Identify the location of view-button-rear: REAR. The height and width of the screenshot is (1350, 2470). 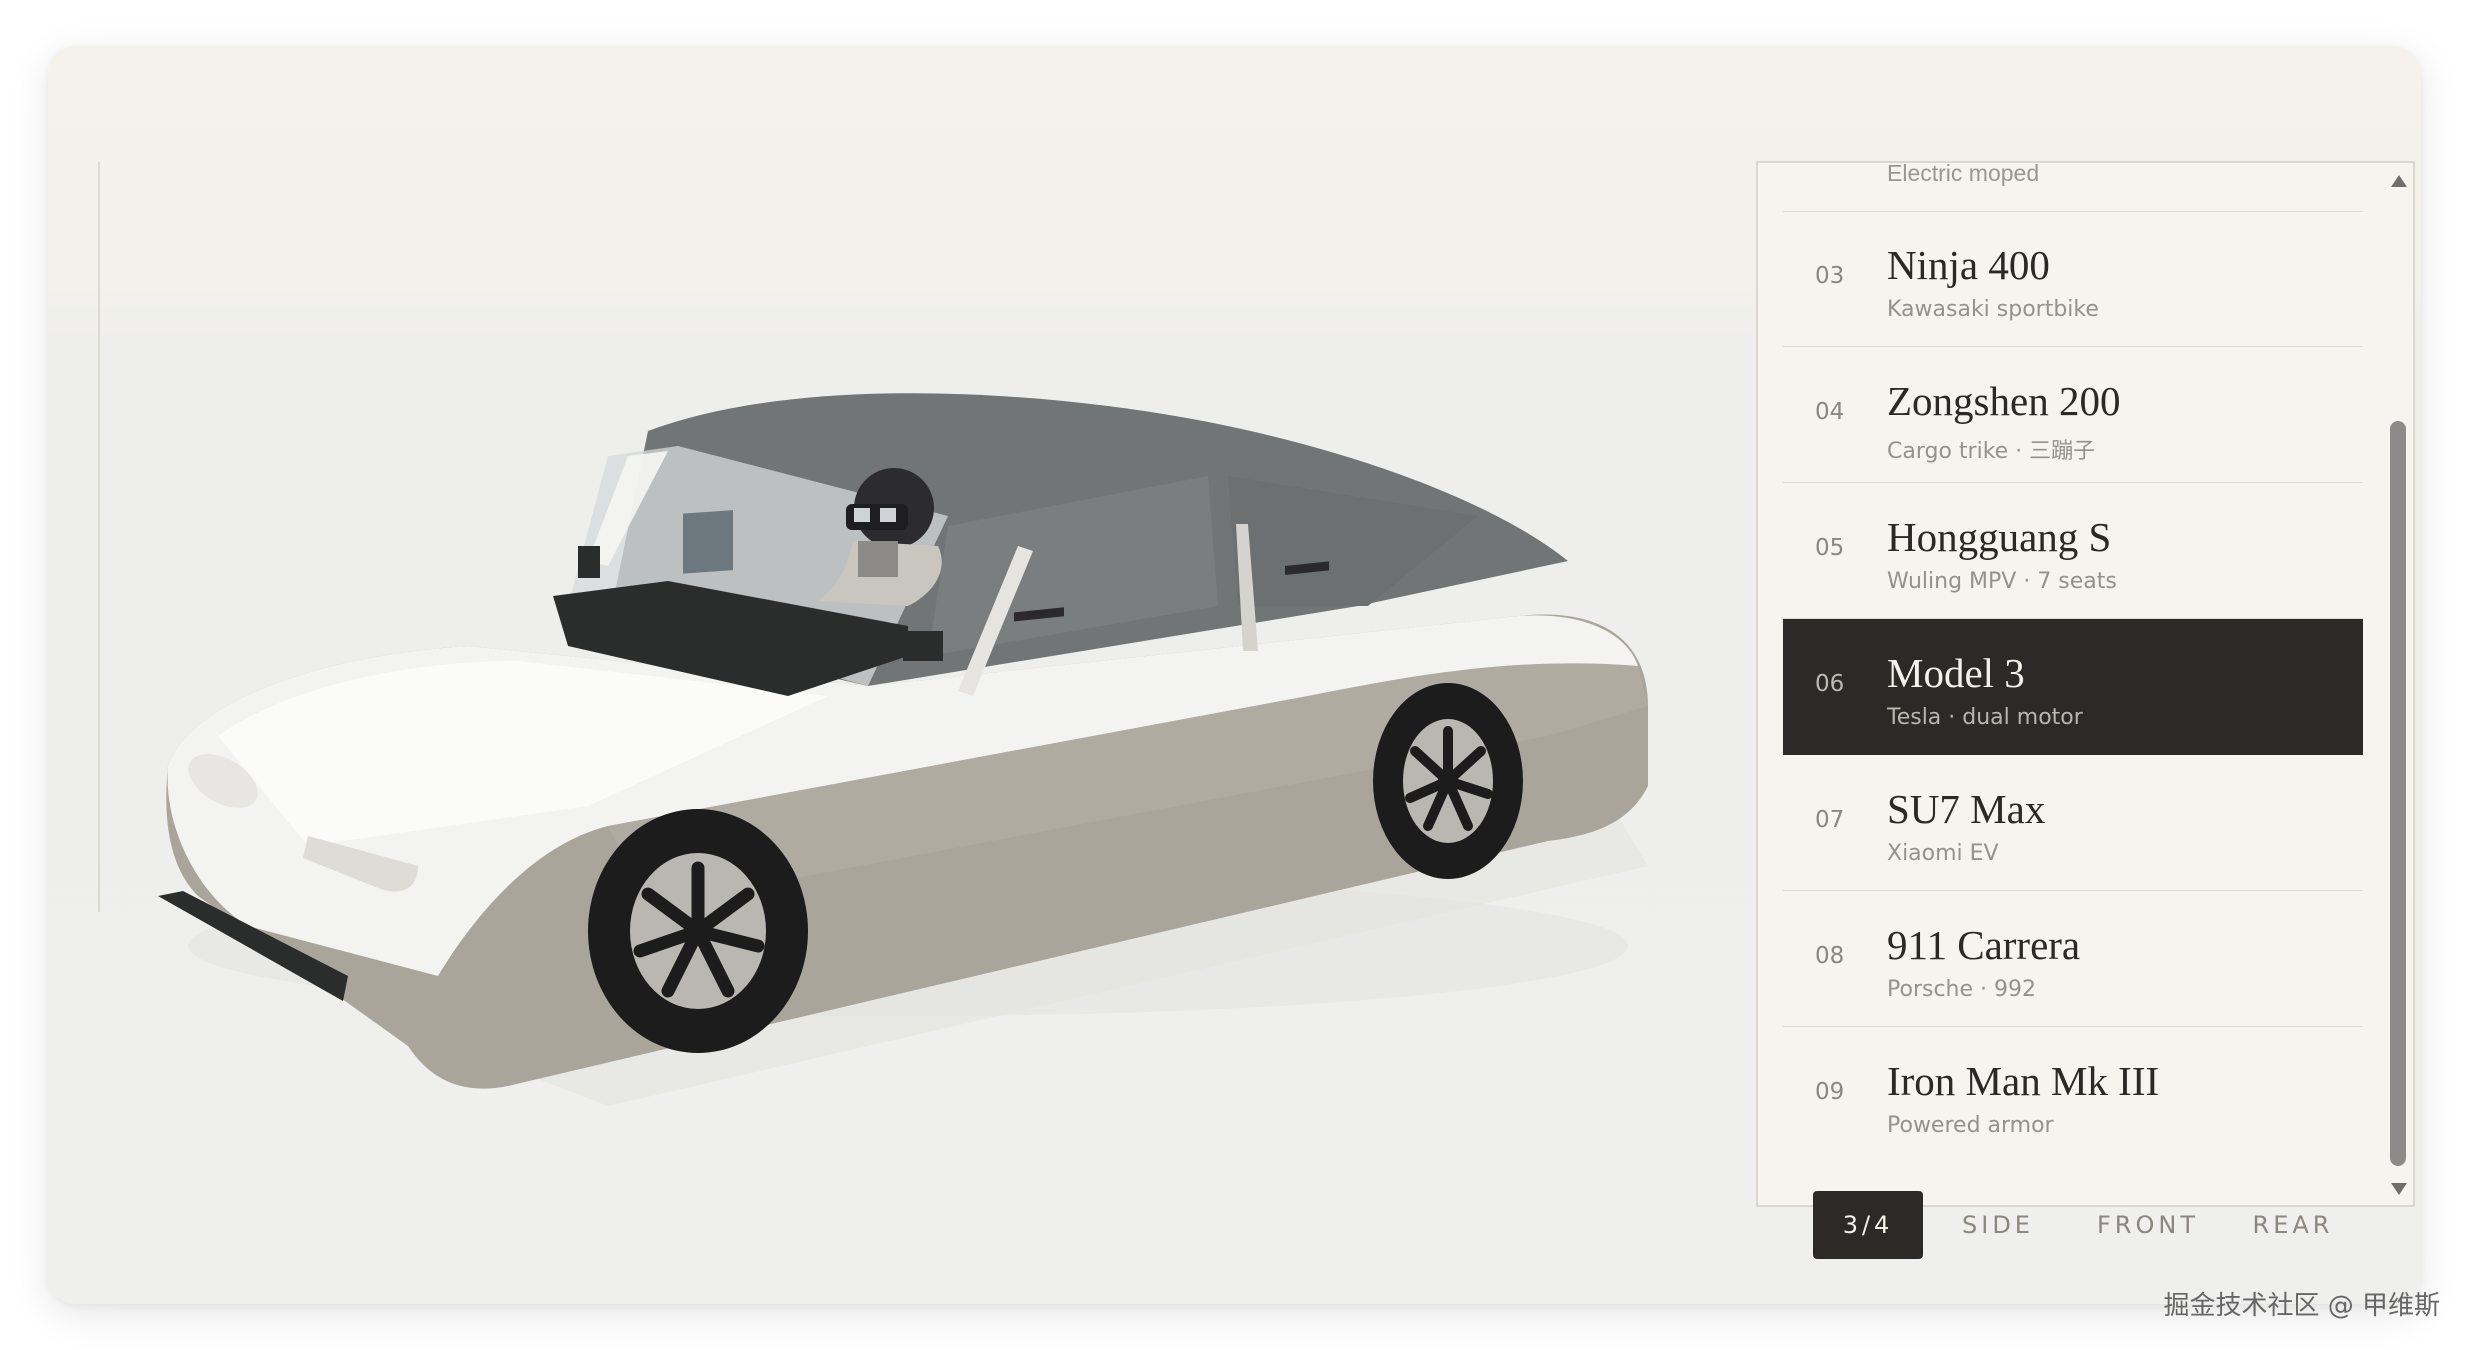
(2293, 1225).